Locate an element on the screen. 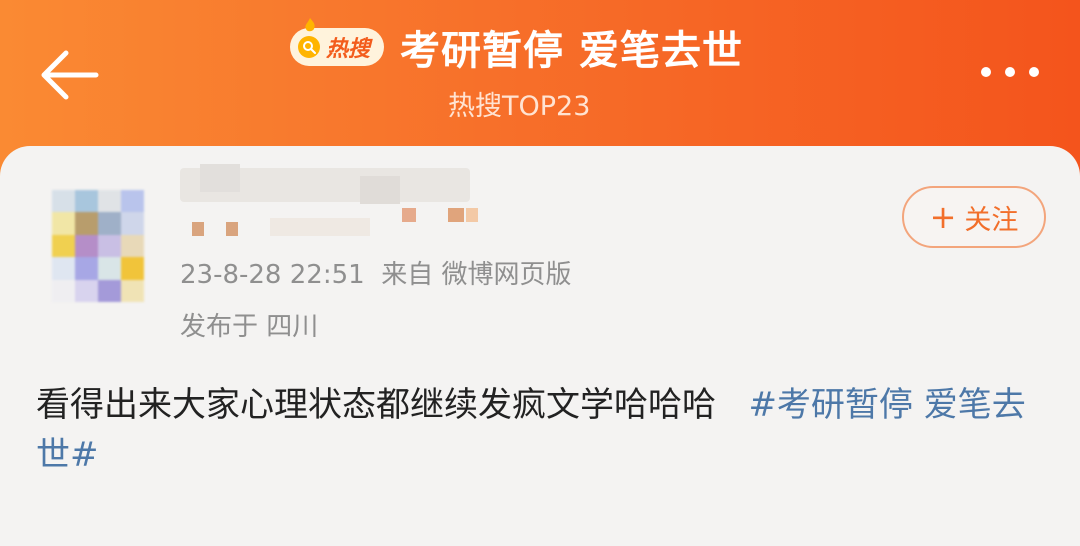  back-arrow-icon is located at coordinates (70, 75).